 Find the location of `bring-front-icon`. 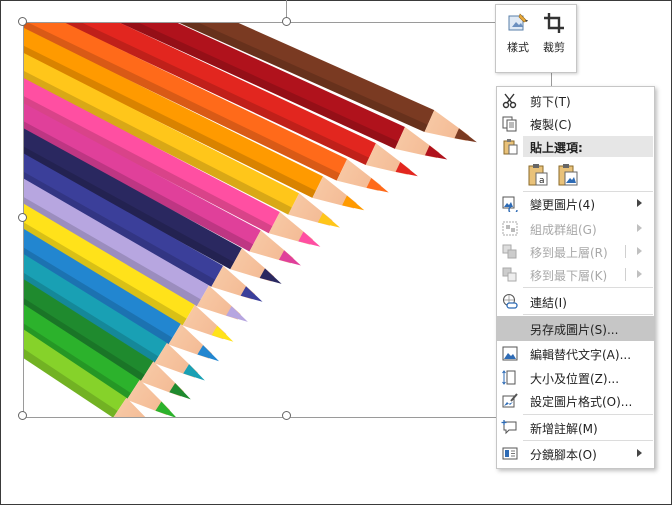

bring-front-icon is located at coordinates (509, 251).